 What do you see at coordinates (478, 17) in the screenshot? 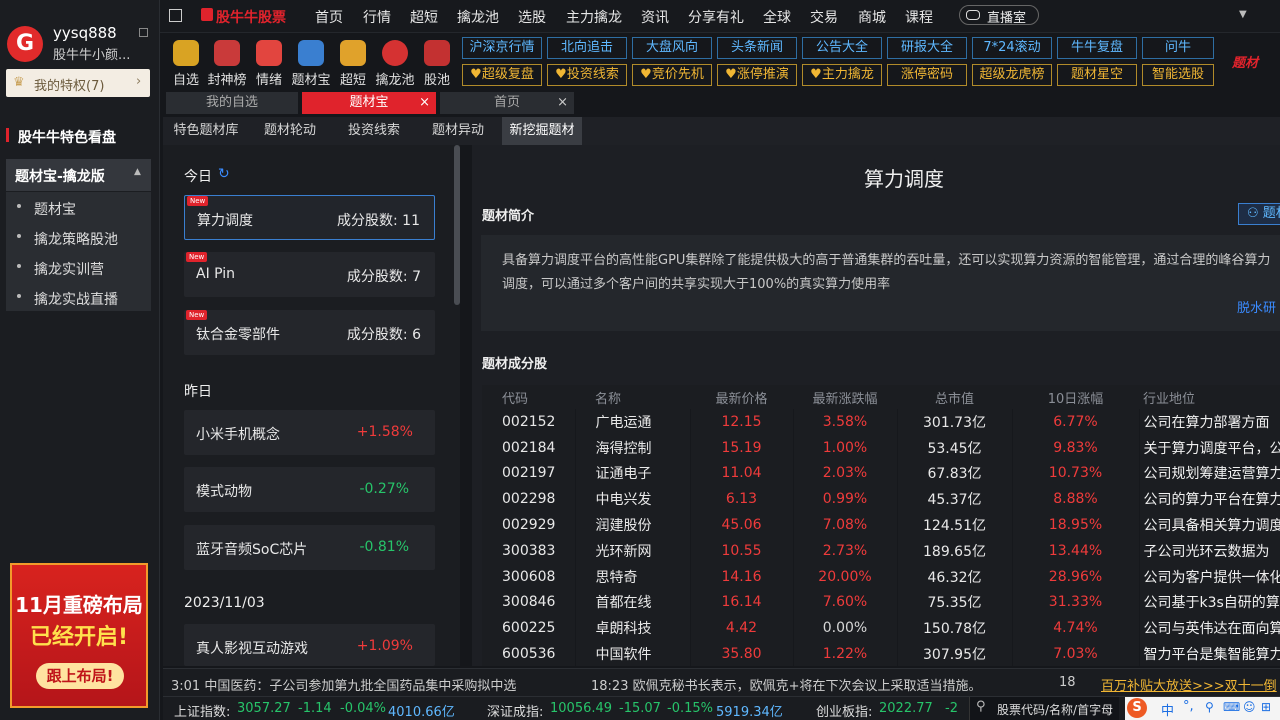
I see `nav-qinlong-pool: 擒龙池` at bounding box center [478, 17].